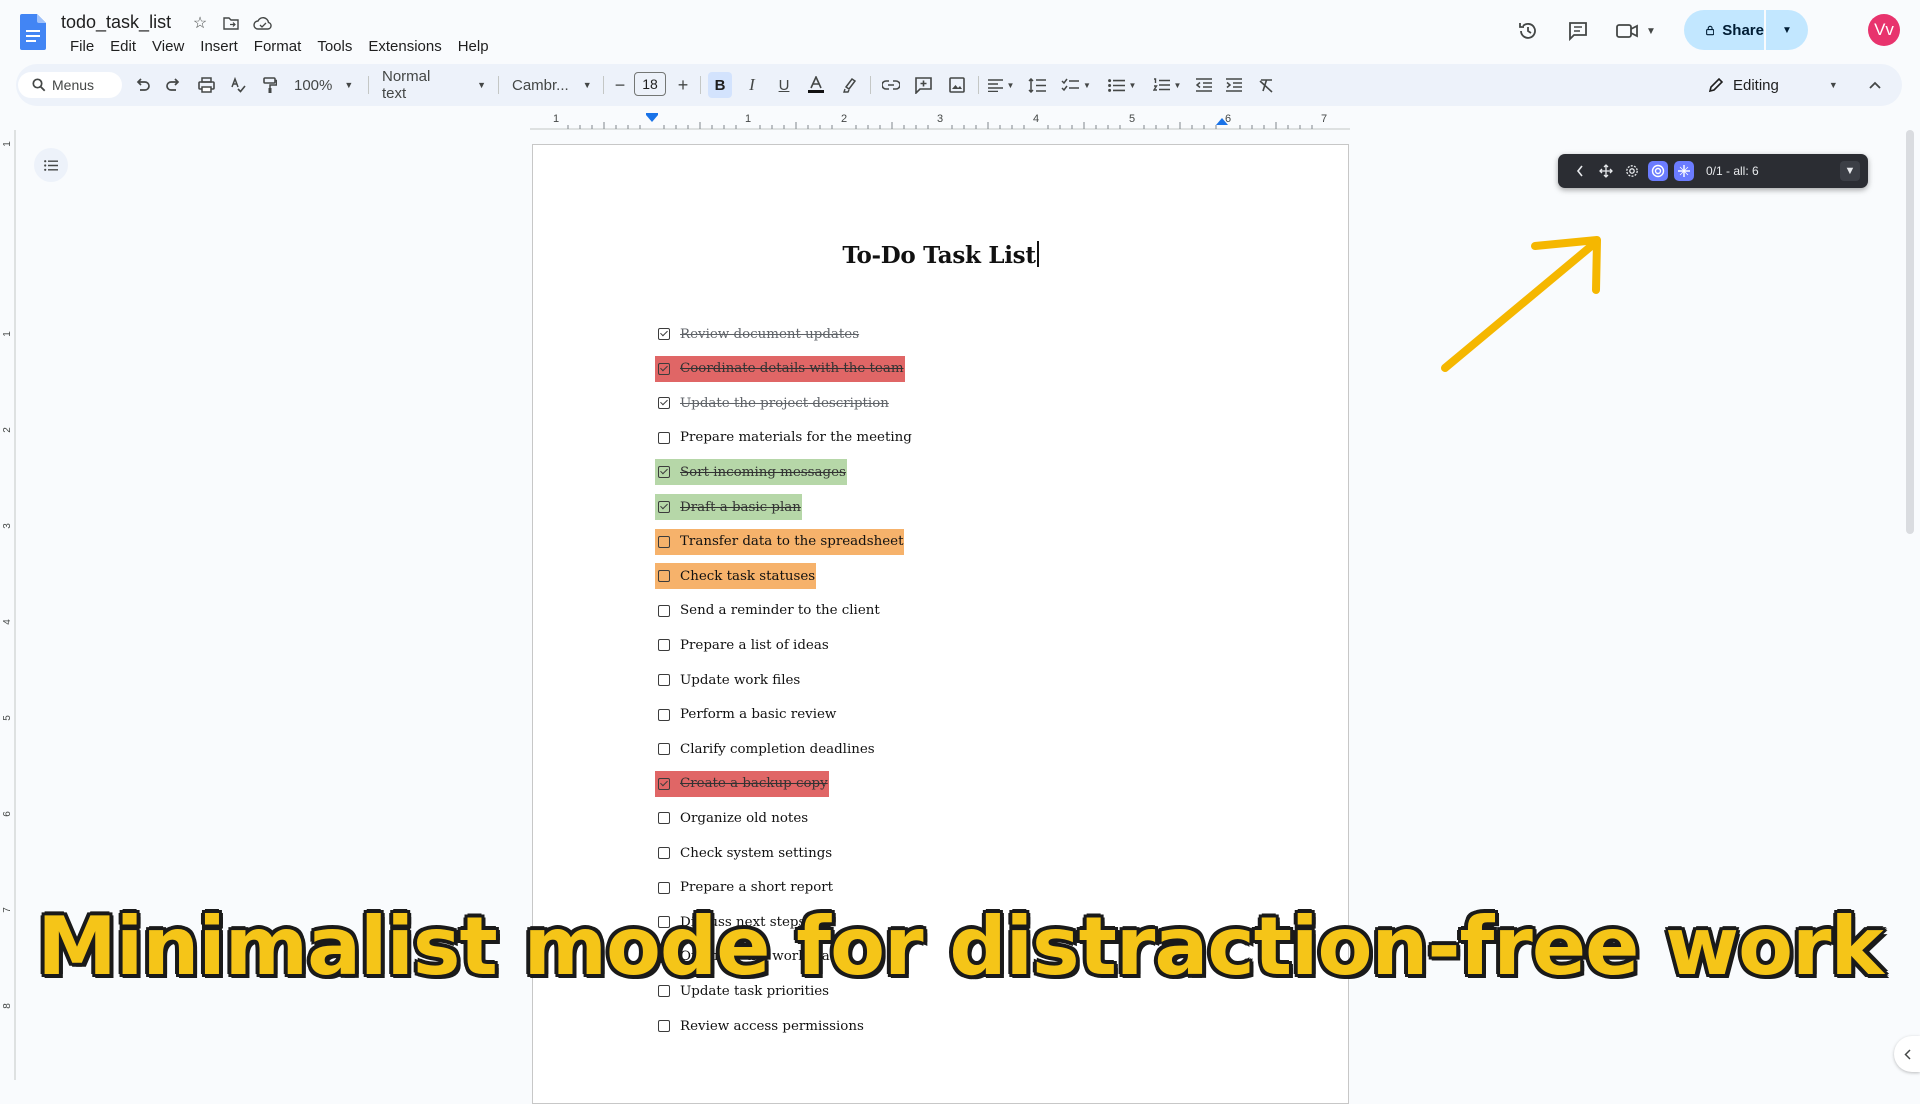 The height and width of the screenshot is (1104, 1920). I want to click on first-line-indent-marker, so click(652, 114).